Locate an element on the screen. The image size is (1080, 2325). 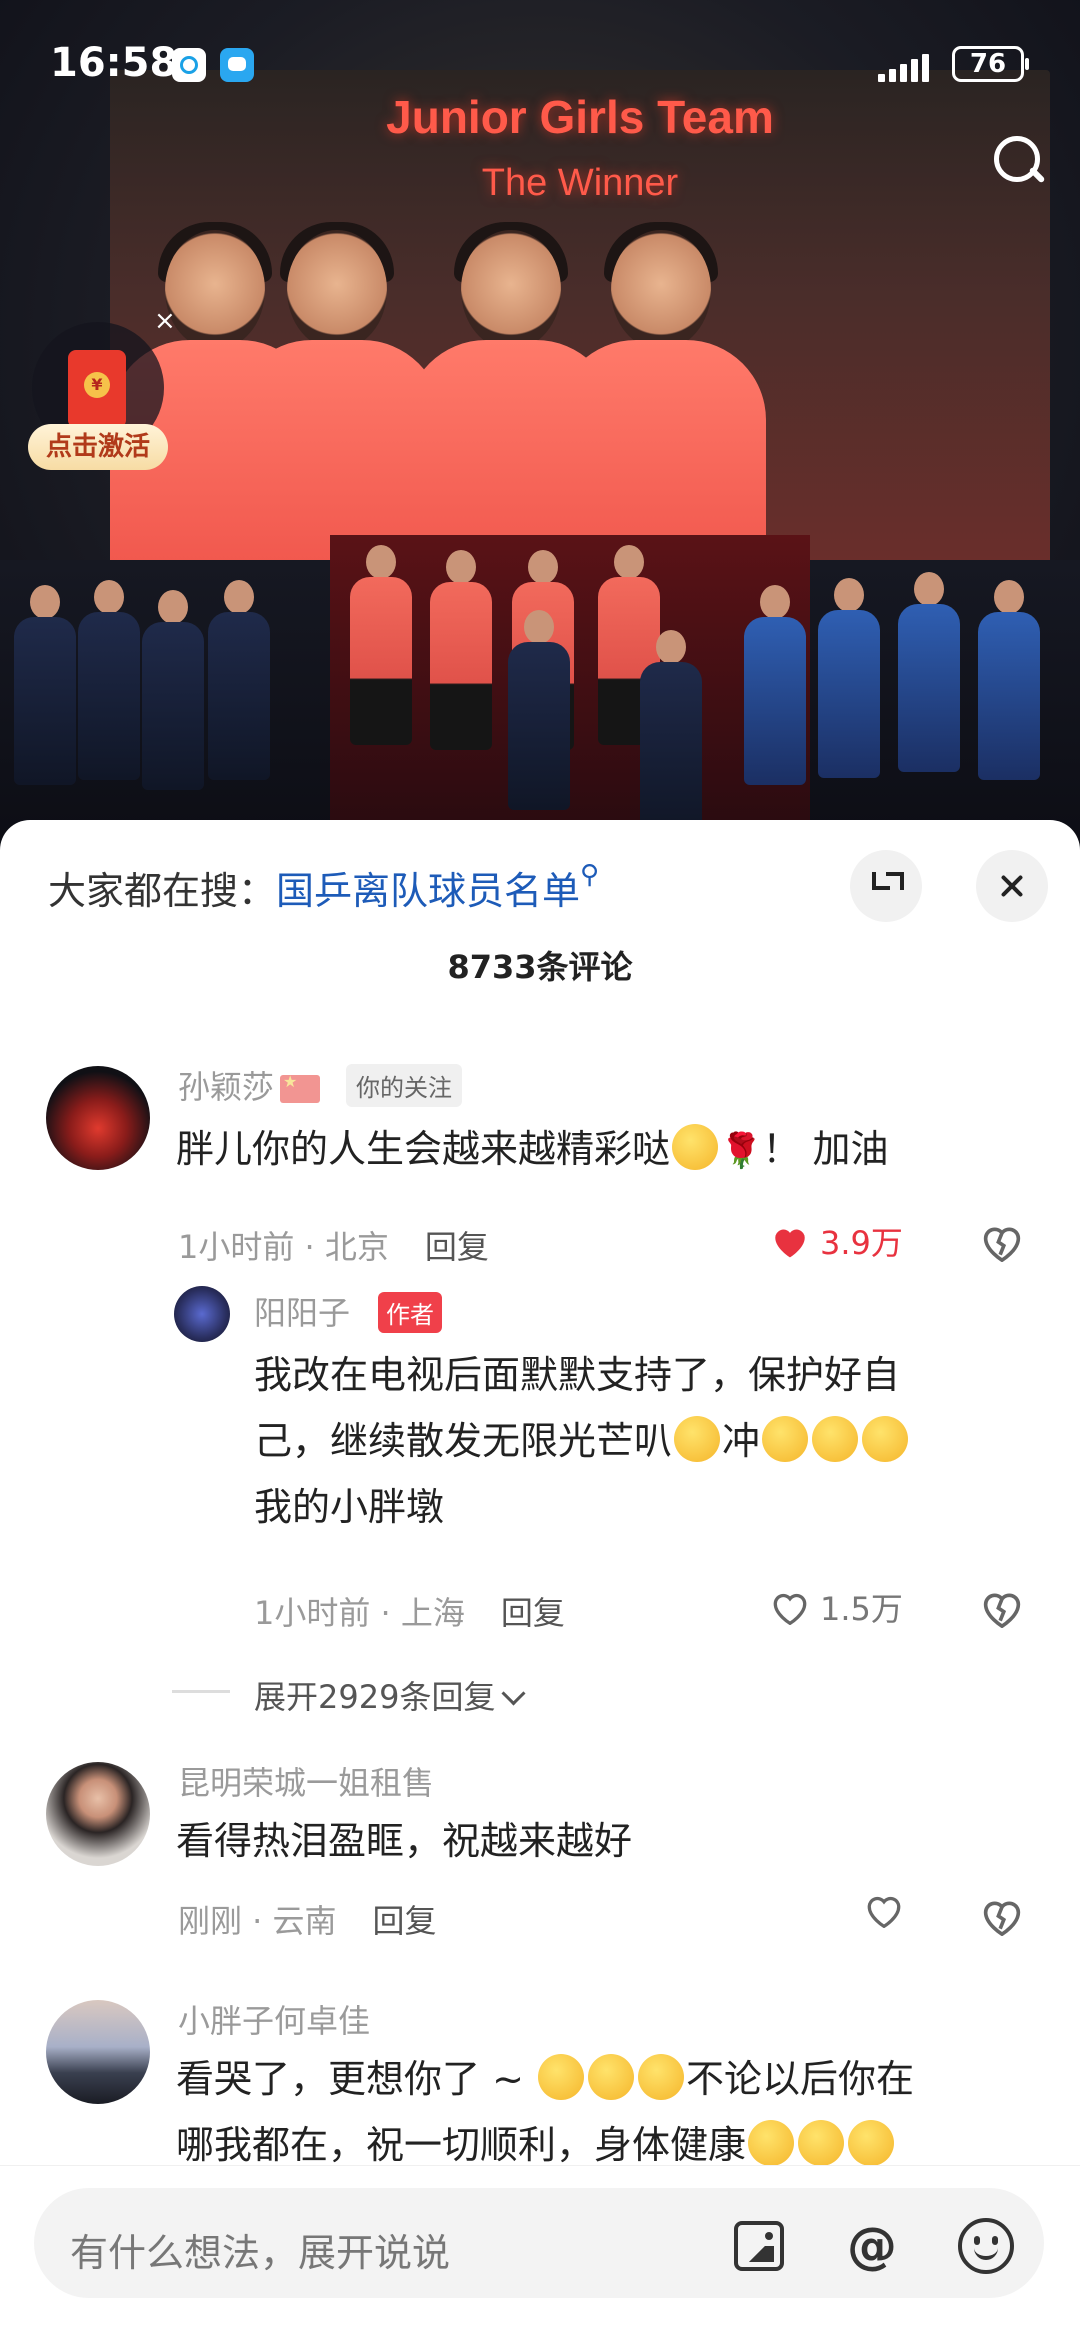
mobile-app-icon is located at coordinates (189, 65).